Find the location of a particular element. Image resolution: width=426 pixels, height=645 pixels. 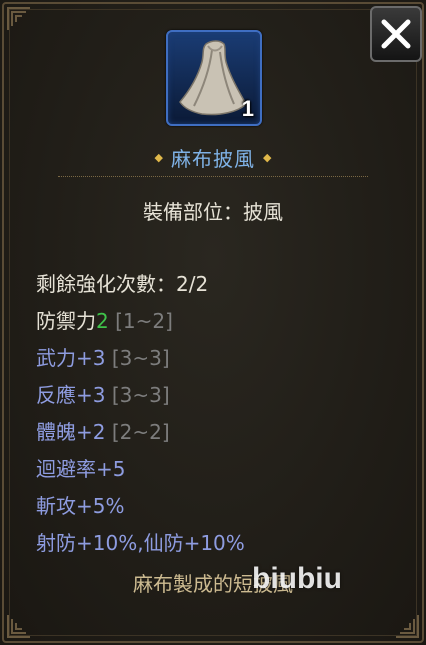

stat-label: 剩餘強化次數： is located at coordinates (106, 284).